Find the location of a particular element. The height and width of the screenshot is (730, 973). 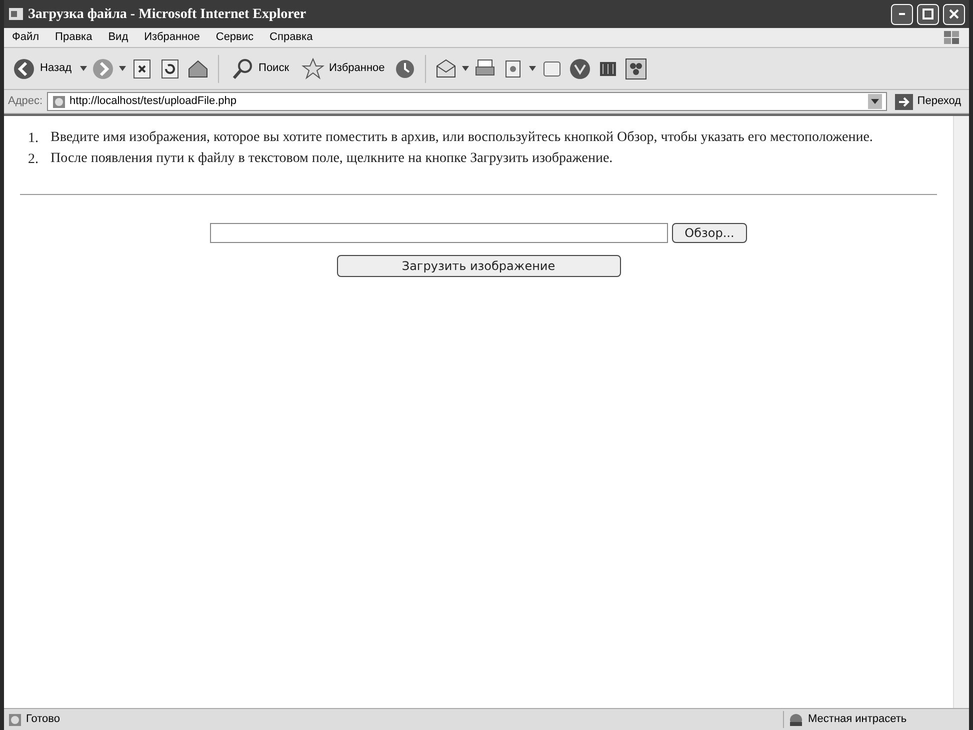

zone-text: Местная интрасеть is located at coordinates (857, 720).